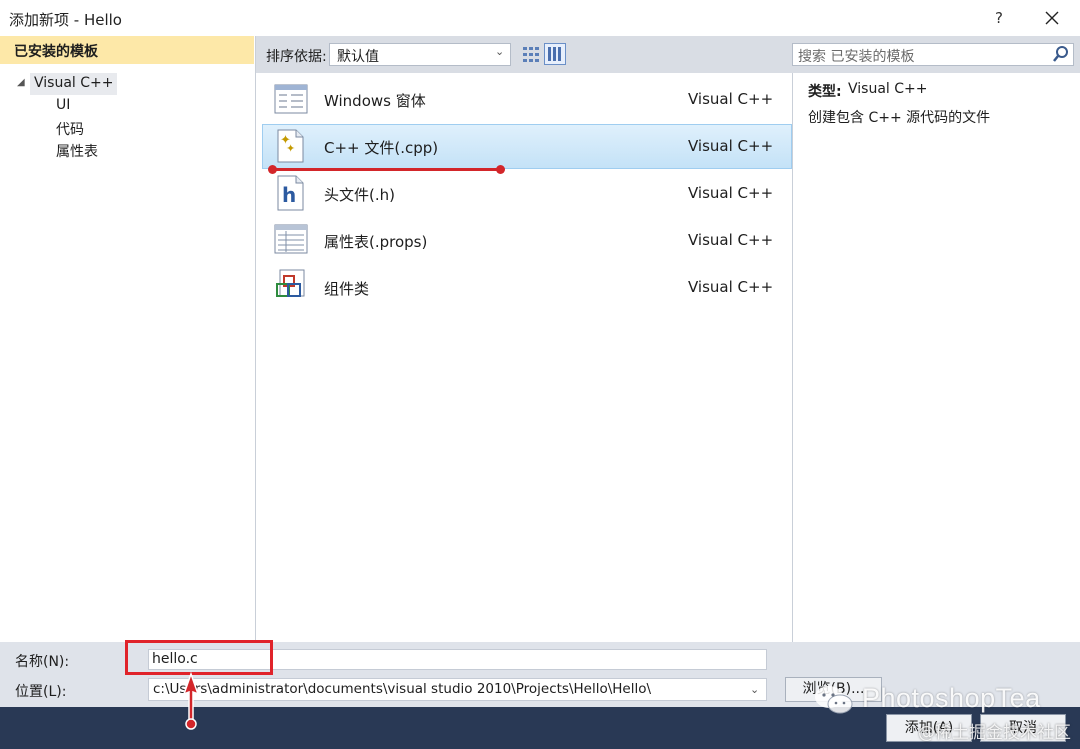 The height and width of the screenshot is (749, 1080). Describe the element at coordinates (291, 288) in the screenshot. I see `component-class-icon` at that location.